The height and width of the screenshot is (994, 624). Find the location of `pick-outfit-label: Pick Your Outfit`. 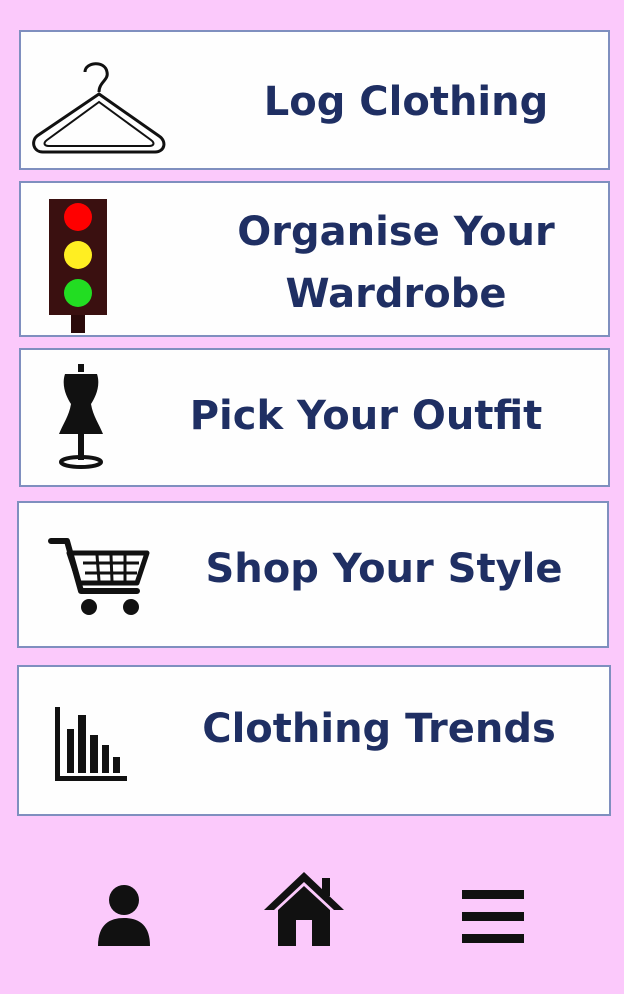

pick-outfit-label: Pick Your Outfit is located at coordinates (366, 416).